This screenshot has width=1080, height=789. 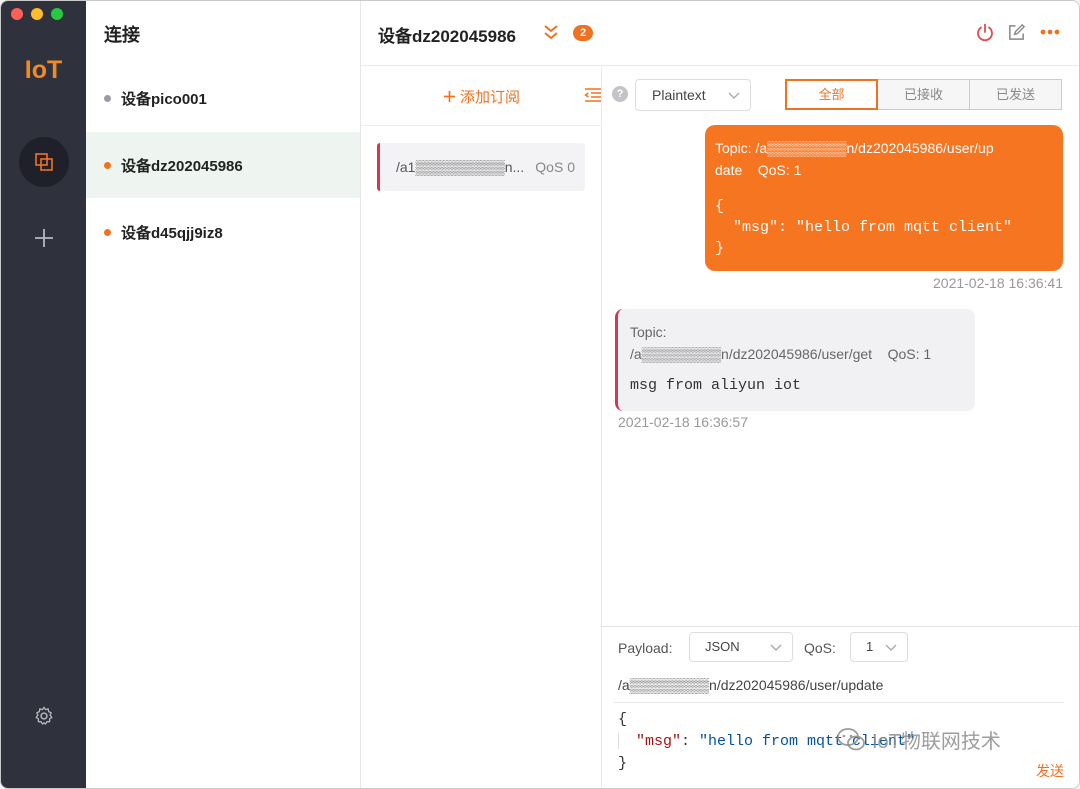 I want to click on settings-button, so click(x=44, y=716).